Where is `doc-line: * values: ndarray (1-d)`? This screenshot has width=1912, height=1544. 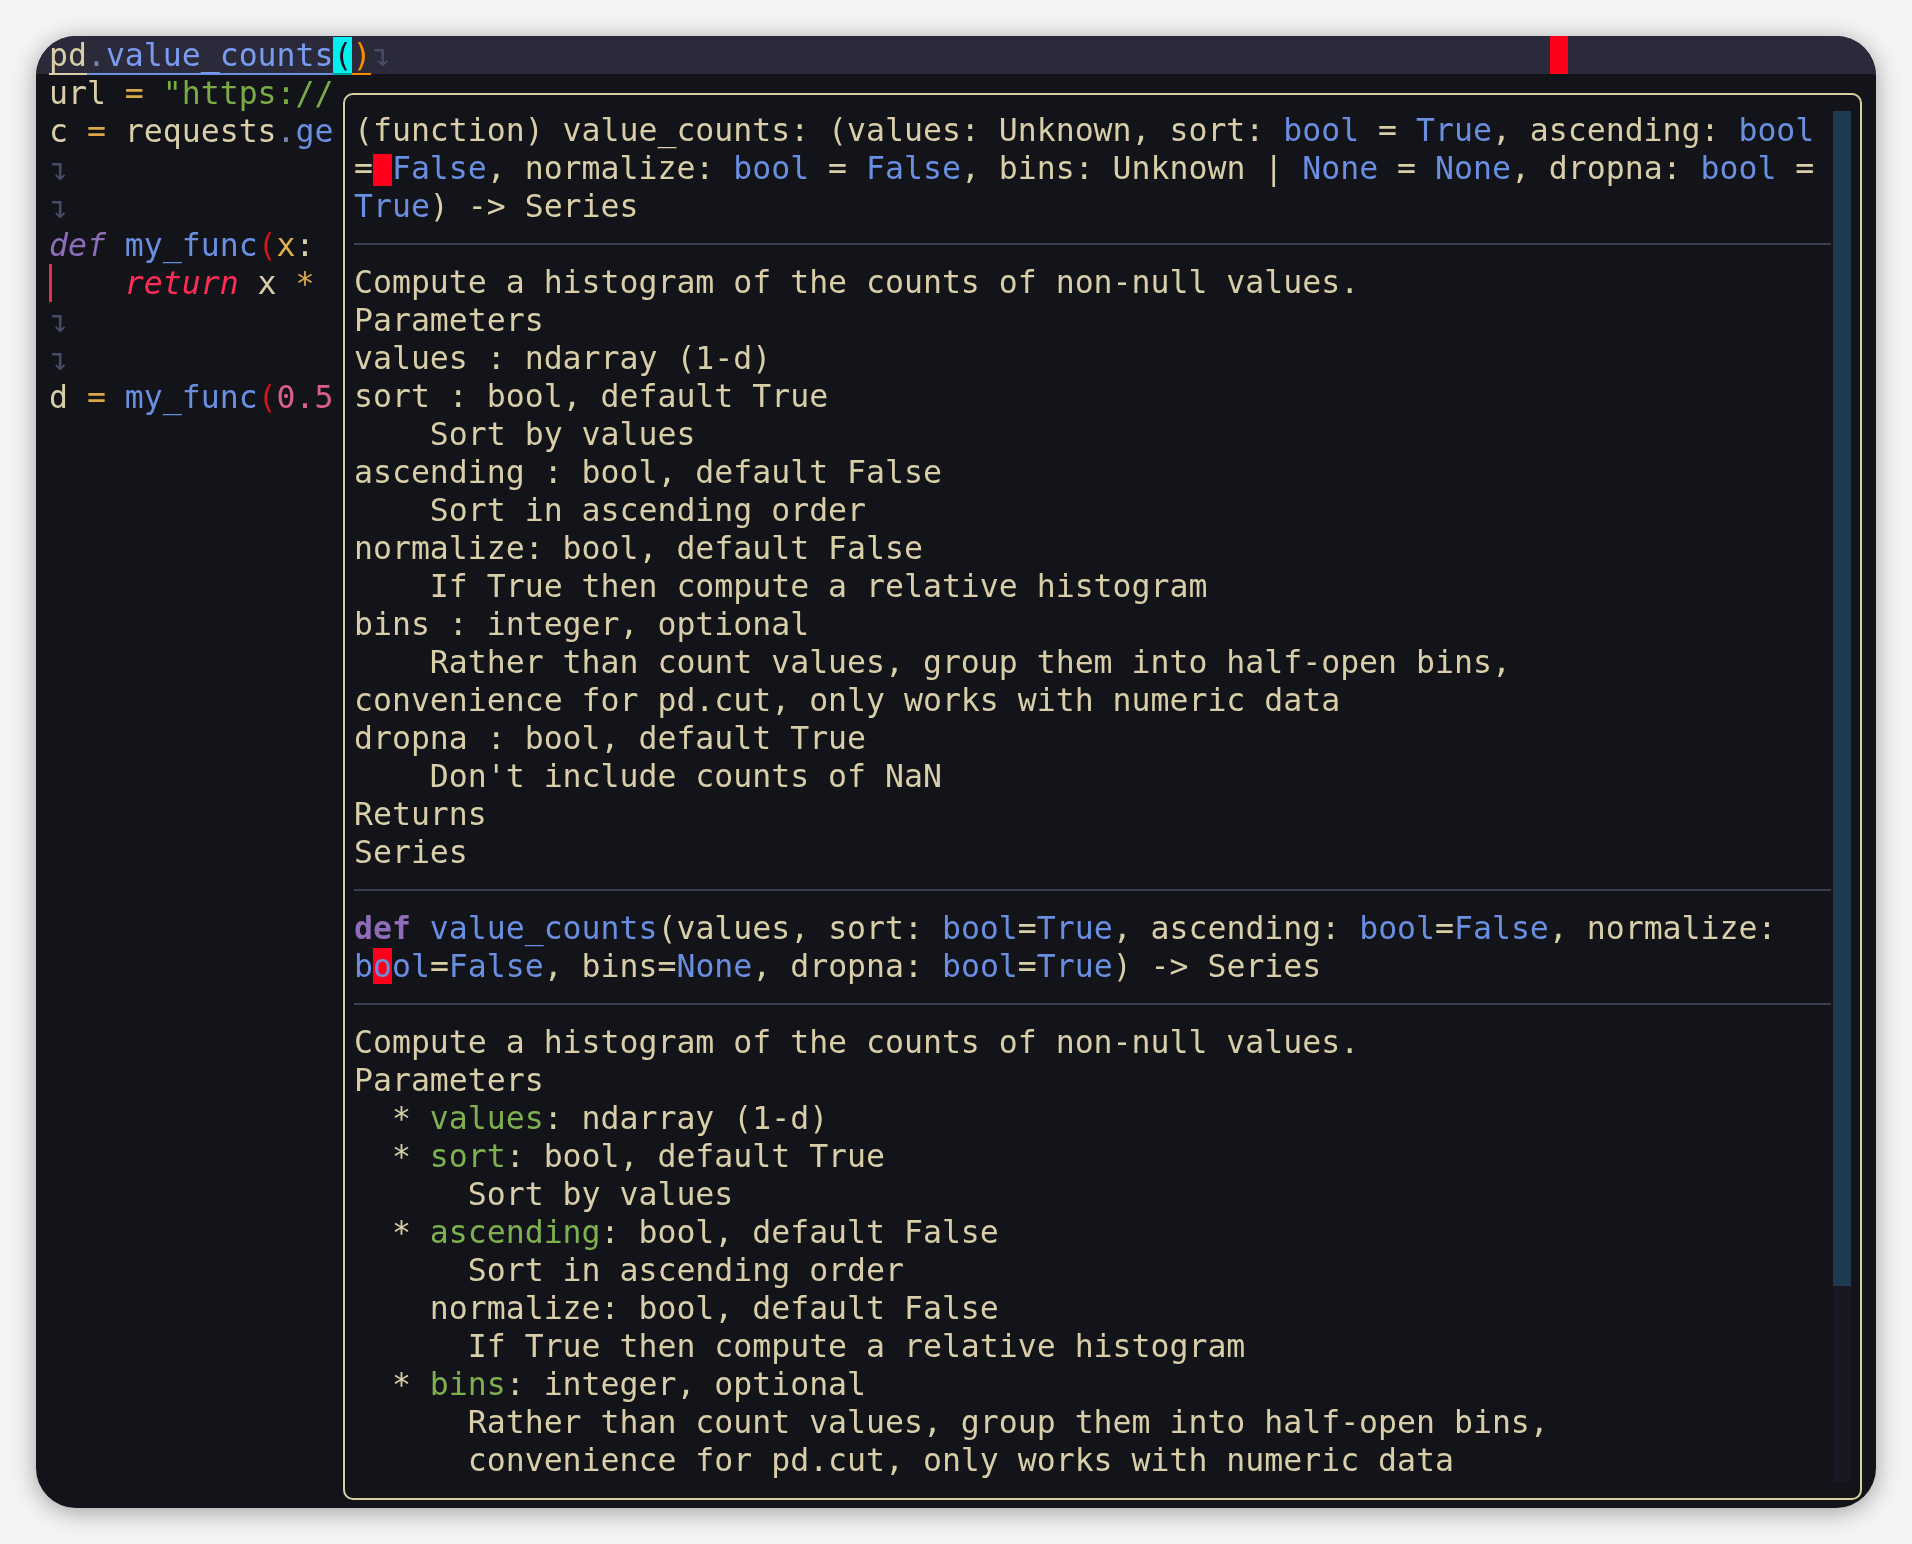 doc-line: * values: ndarray (1-d) is located at coordinates (610, 1118).